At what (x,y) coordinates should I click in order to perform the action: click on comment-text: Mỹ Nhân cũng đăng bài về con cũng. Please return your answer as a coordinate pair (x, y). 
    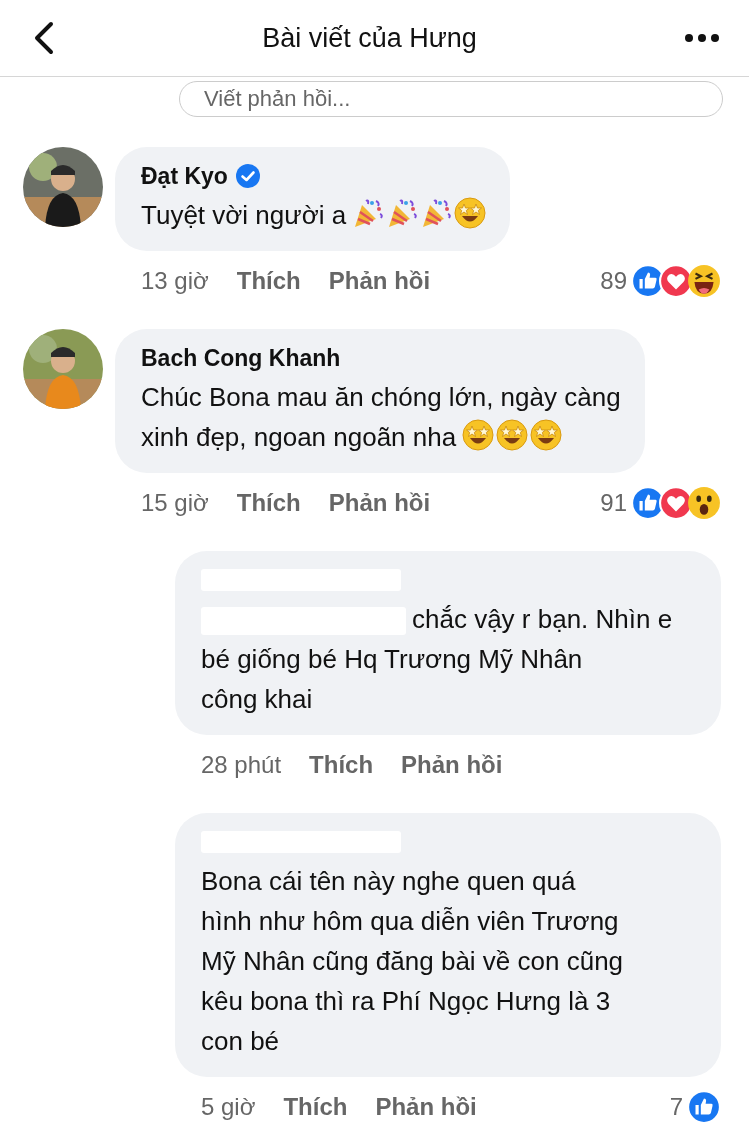
    Looking at the image, I should click on (412, 961).